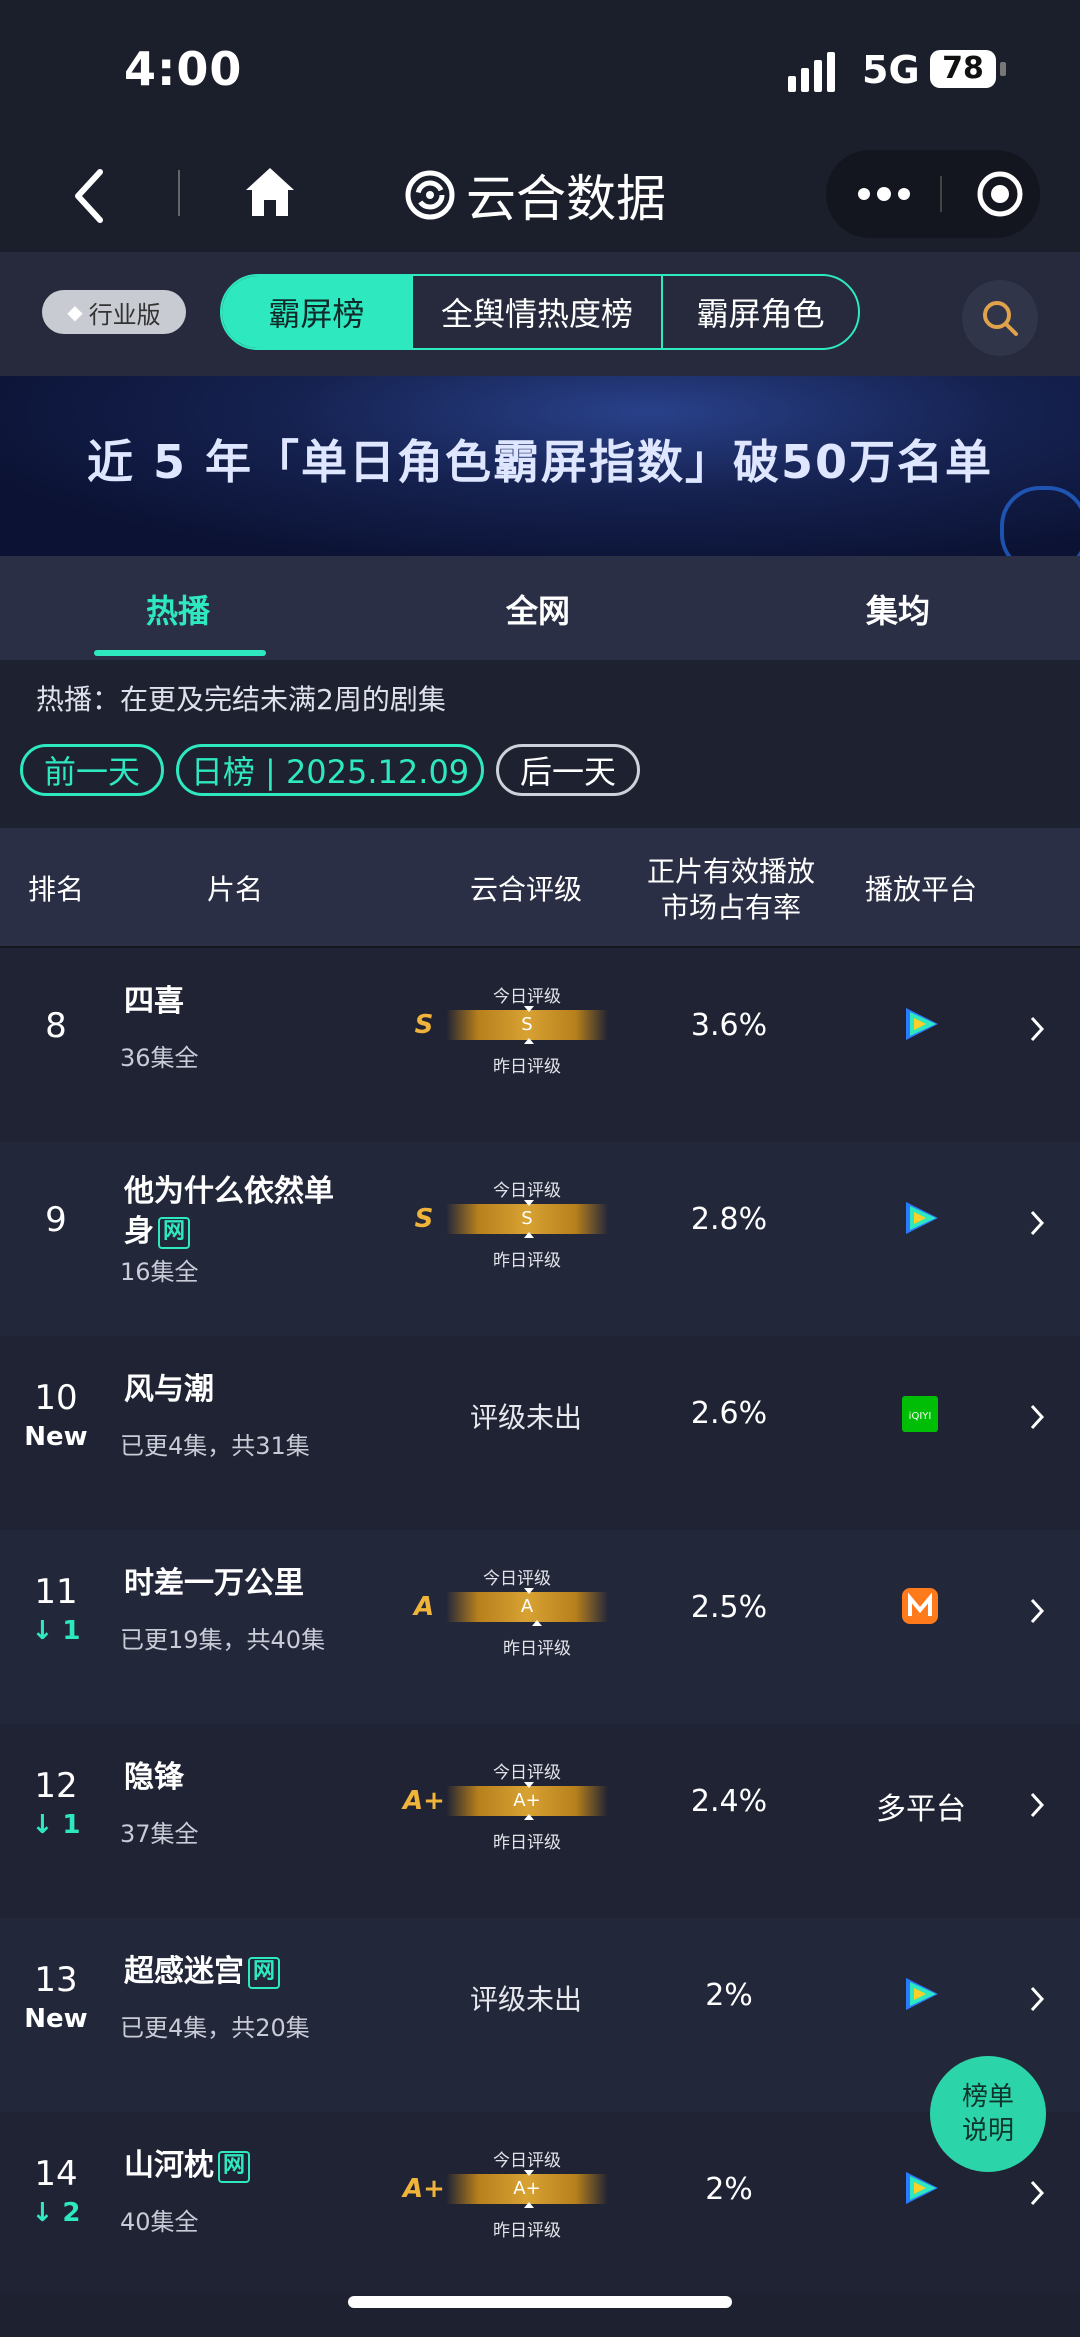  I want to click on table-row: 13 New 超感迷宫网 已更4集，共20集 评级未出 2%, so click(540, 2015).